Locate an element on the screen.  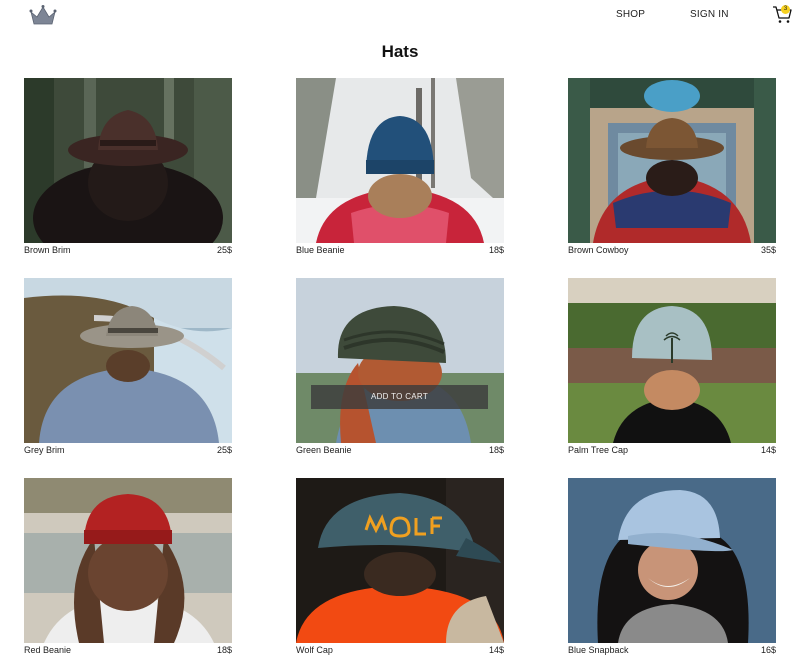
product-name: Brown Brim is located at coordinates (47, 250).